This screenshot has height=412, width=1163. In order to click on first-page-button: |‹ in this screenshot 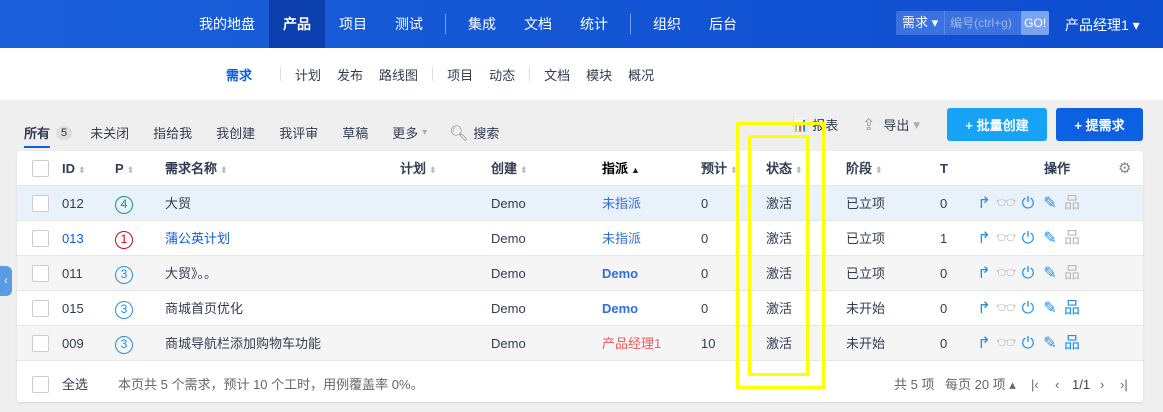, I will do `click(1035, 384)`.